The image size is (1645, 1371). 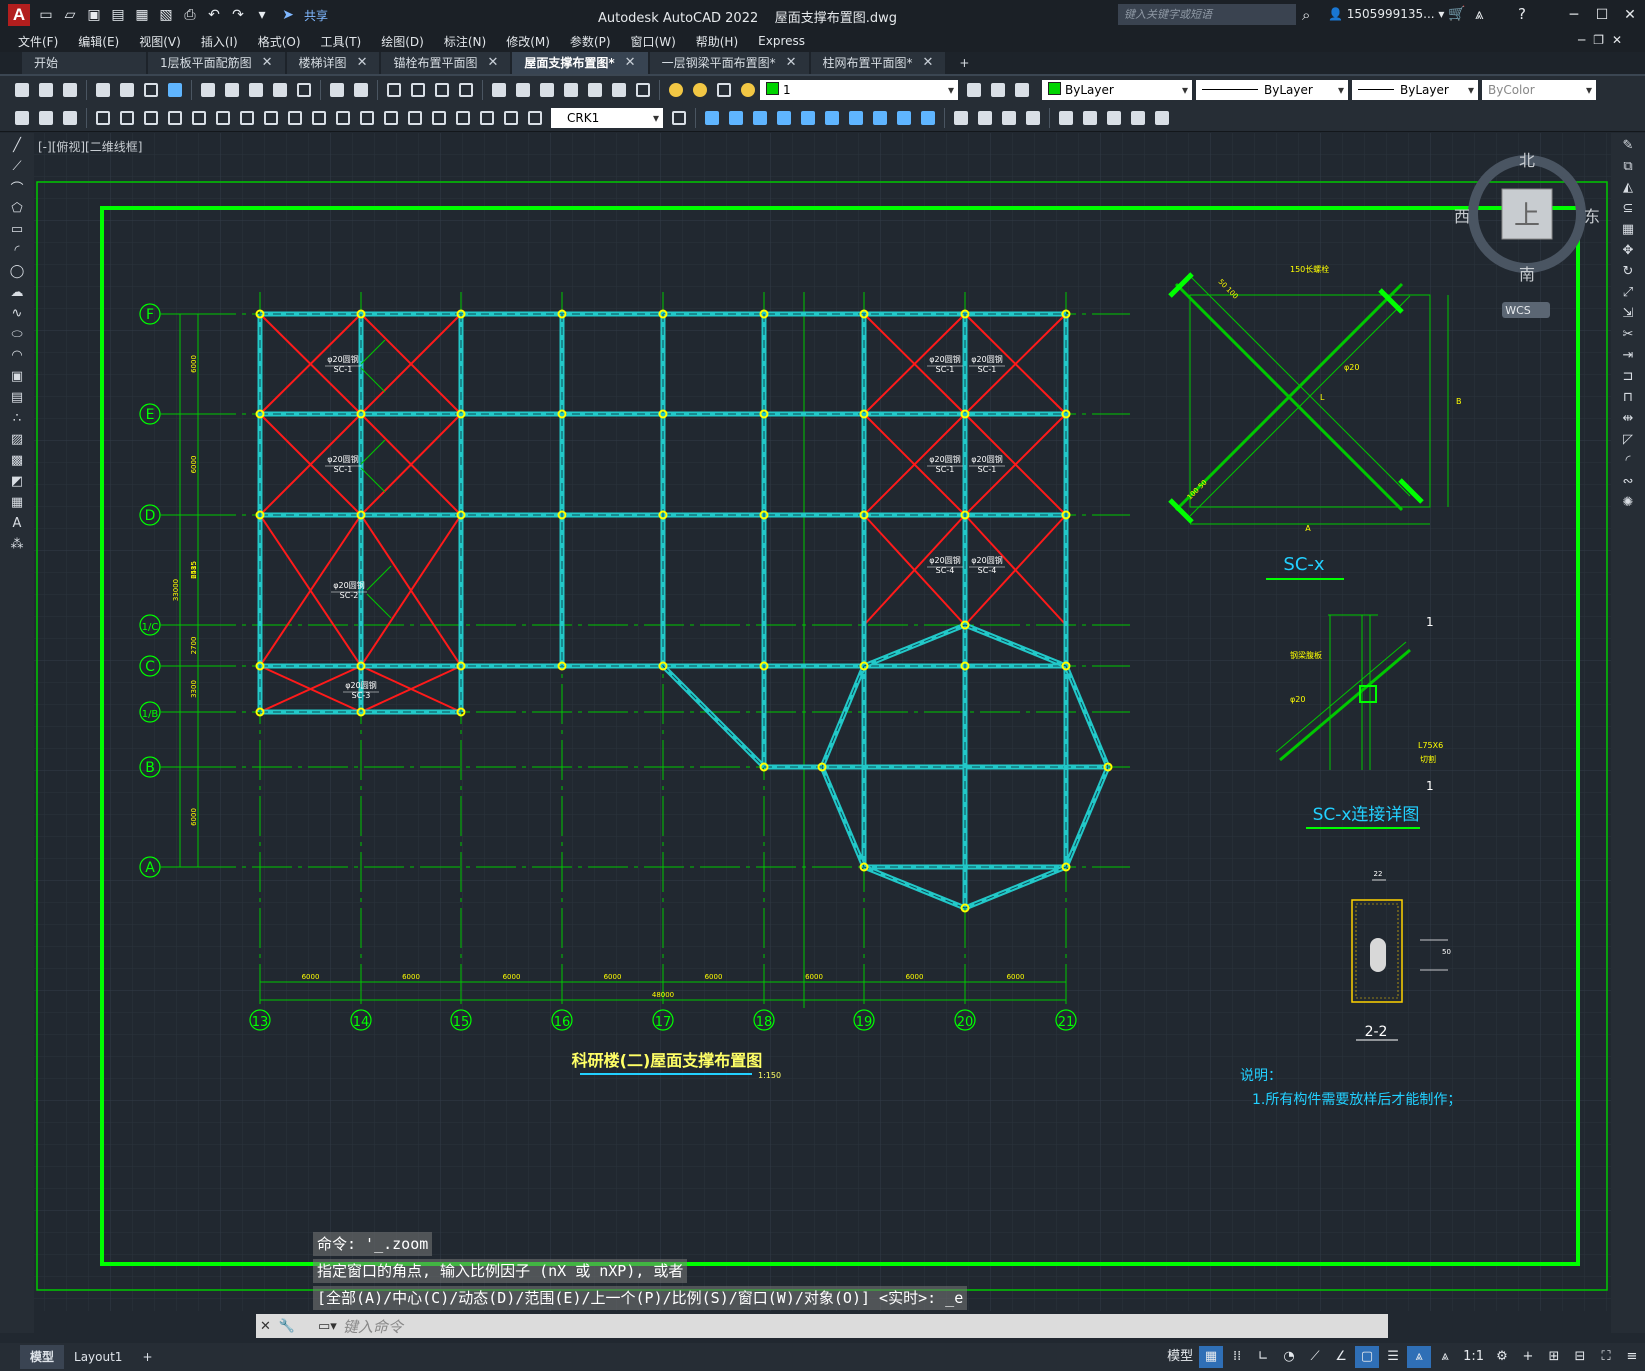 What do you see at coordinates (1272, 90) in the screenshot?
I see `linetype-dropdown: ByLayer` at bounding box center [1272, 90].